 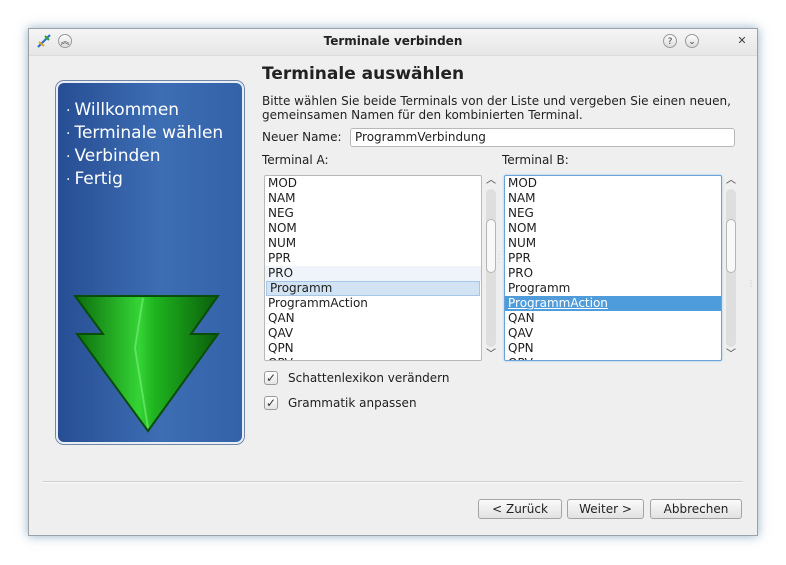 I want to click on terminal-b-label: Terminal B:, so click(x=535, y=160).